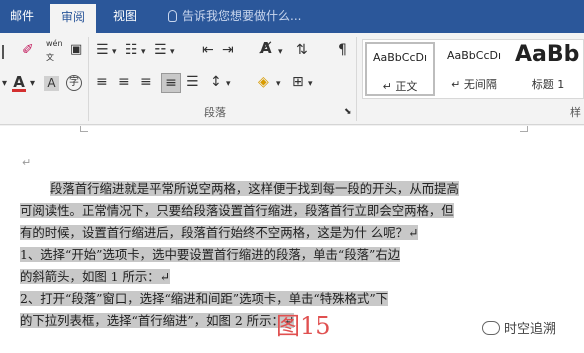 The height and width of the screenshot is (353, 584). I want to click on shading-icon: ◈, so click(263, 82).